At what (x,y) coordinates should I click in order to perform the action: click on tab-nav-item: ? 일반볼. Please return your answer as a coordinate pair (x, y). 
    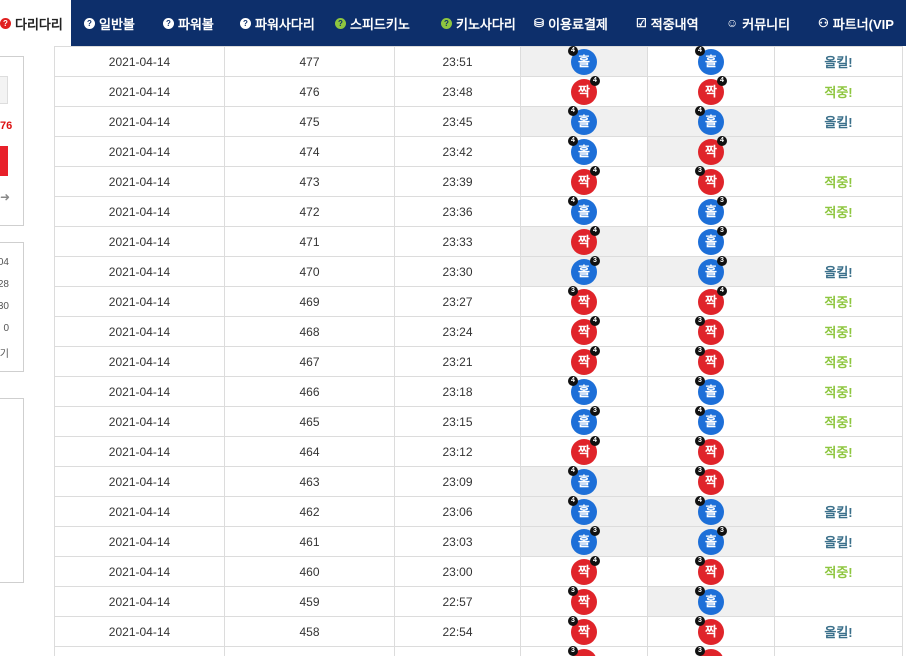
    Looking at the image, I should click on (110, 23).